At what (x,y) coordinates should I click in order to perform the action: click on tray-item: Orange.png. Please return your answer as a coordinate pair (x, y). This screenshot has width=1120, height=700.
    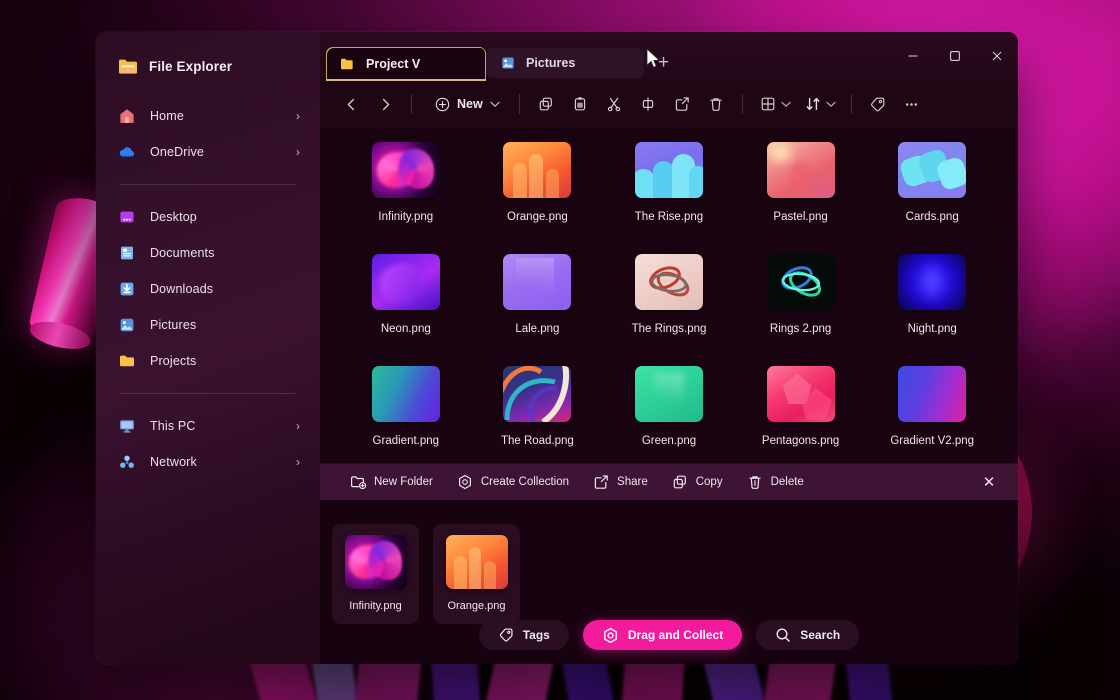
    Looking at the image, I should click on (476, 574).